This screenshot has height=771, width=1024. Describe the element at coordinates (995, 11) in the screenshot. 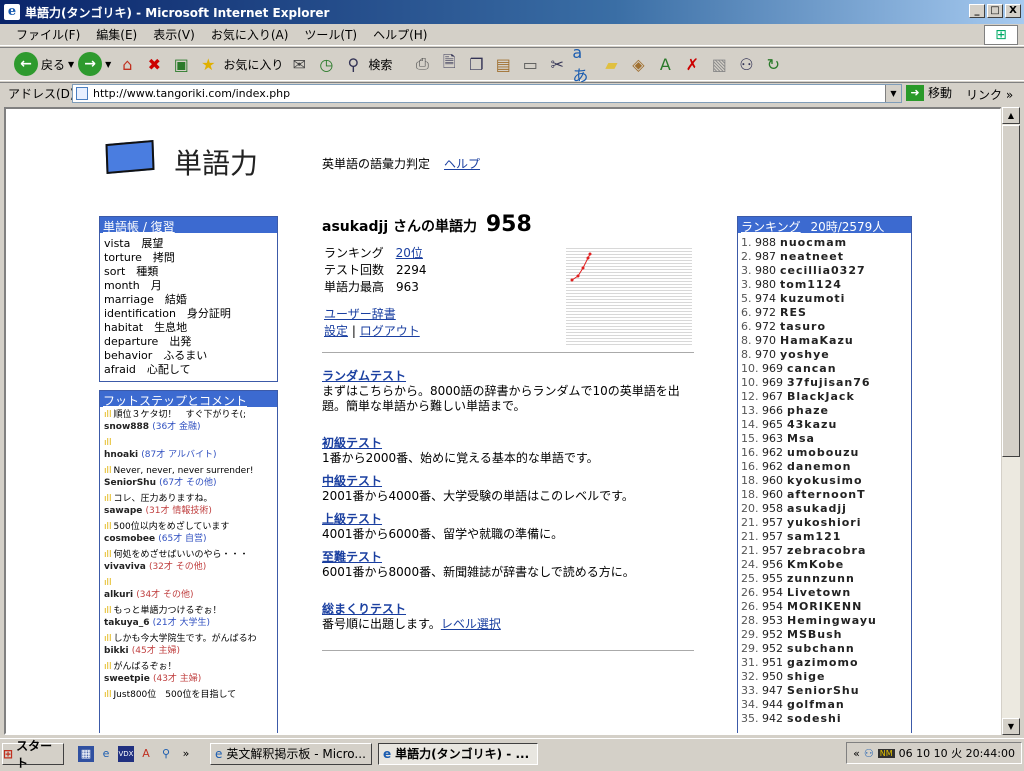

I see `maximize-button: □` at that location.